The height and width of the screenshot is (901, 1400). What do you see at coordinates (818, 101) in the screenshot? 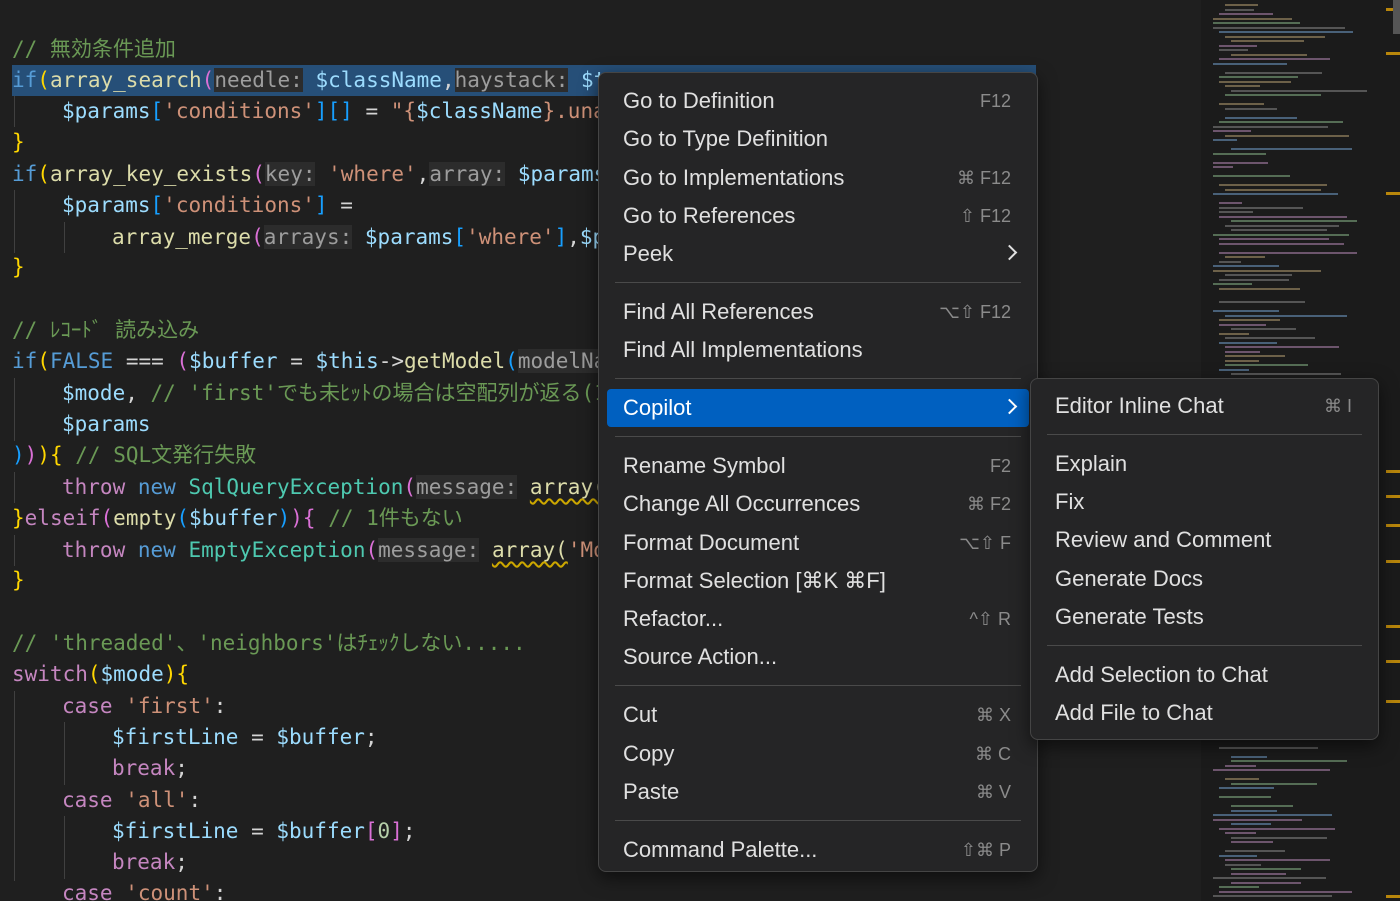
I see `menu-item-go-to-definition: Go to Definition F12` at bounding box center [818, 101].